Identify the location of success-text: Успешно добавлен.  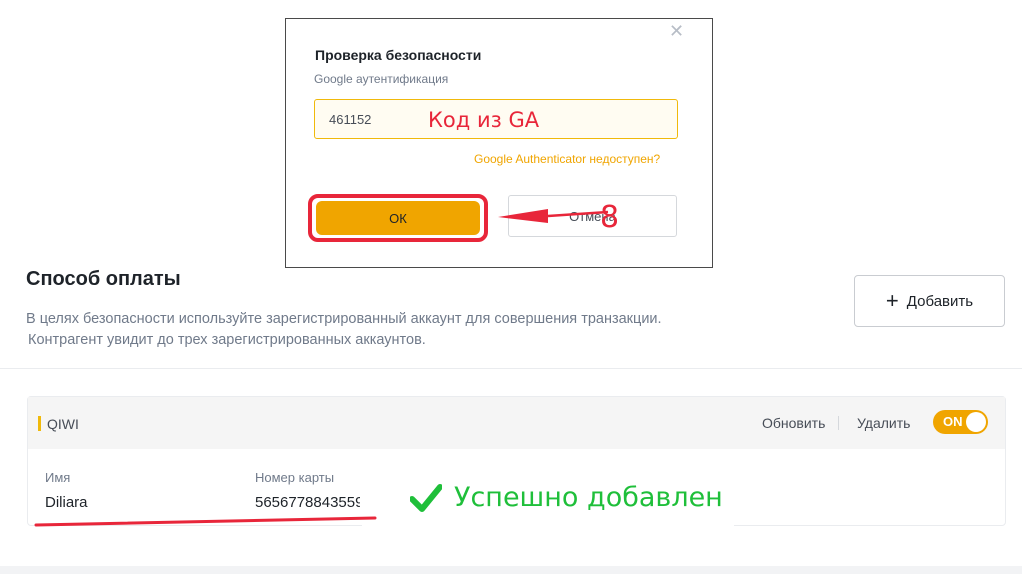
(588, 497).